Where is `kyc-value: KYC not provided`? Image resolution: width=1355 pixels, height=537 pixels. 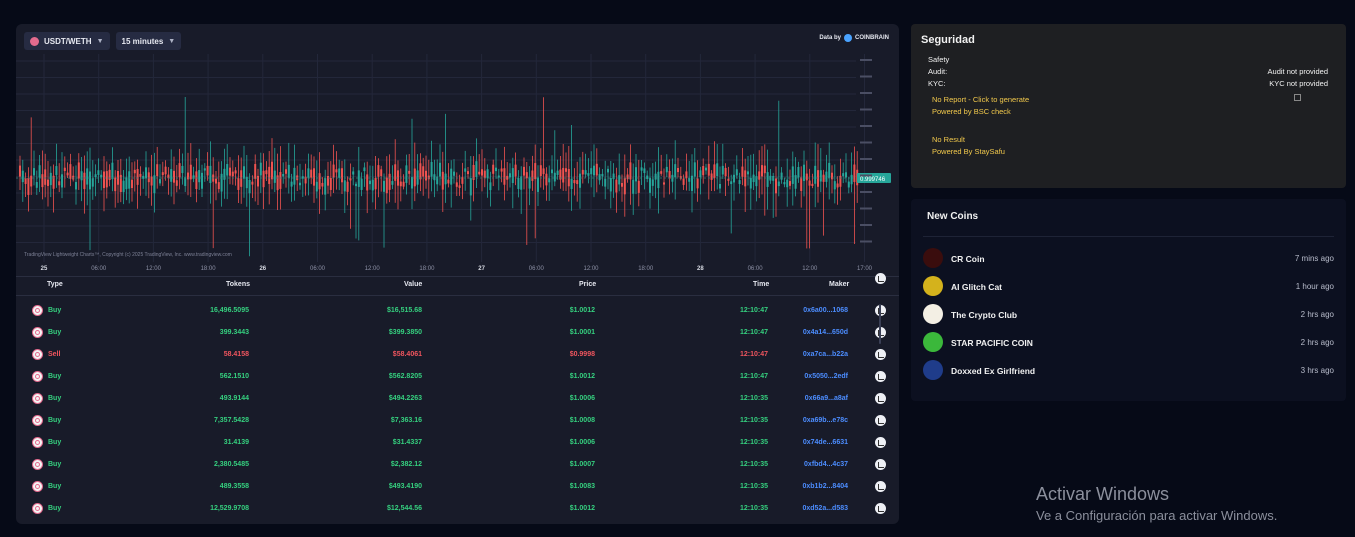
kyc-value: KYC not provided is located at coordinates (1298, 83).